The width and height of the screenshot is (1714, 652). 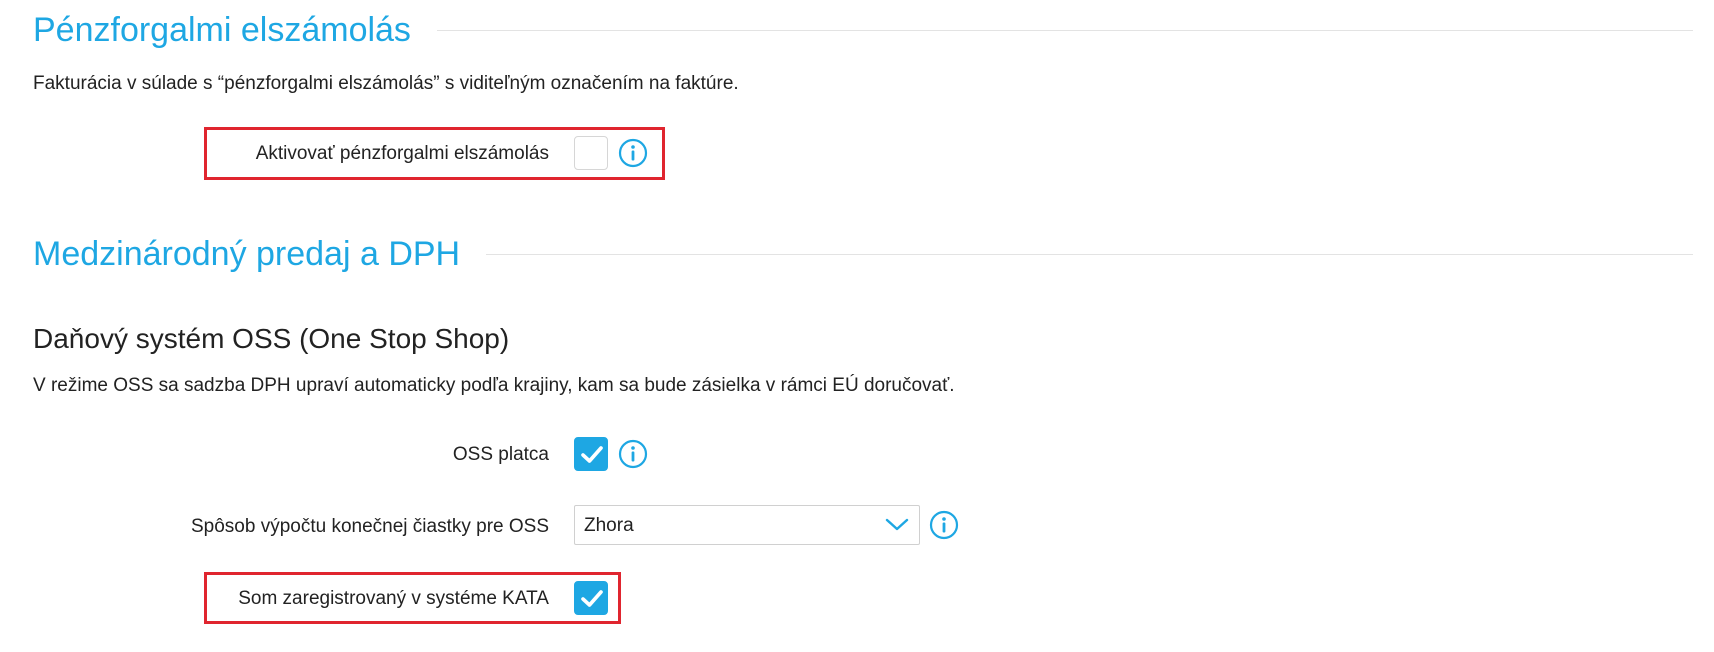 What do you see at coordinates (393, 598) in the screenshot?
I see `kata-label: Som zaregistrovaný v systéme KATA` at bounding box center [393, 598].